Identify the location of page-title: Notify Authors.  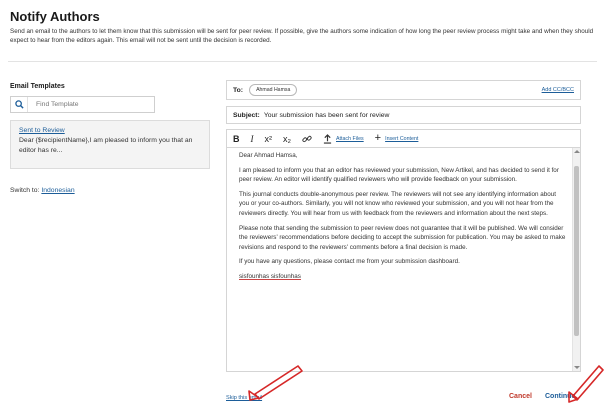
(55, 16).